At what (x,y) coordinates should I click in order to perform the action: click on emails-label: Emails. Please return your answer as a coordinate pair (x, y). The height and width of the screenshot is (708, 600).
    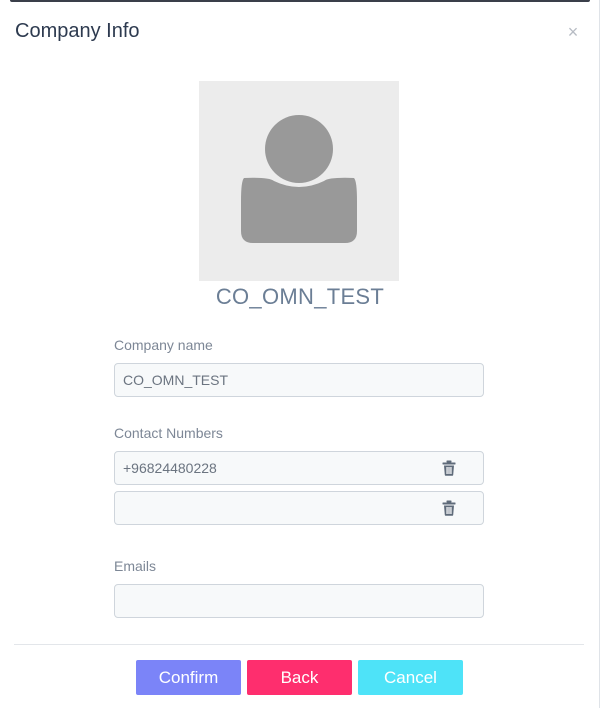
    Looking at the image, I should click on (135, 566).